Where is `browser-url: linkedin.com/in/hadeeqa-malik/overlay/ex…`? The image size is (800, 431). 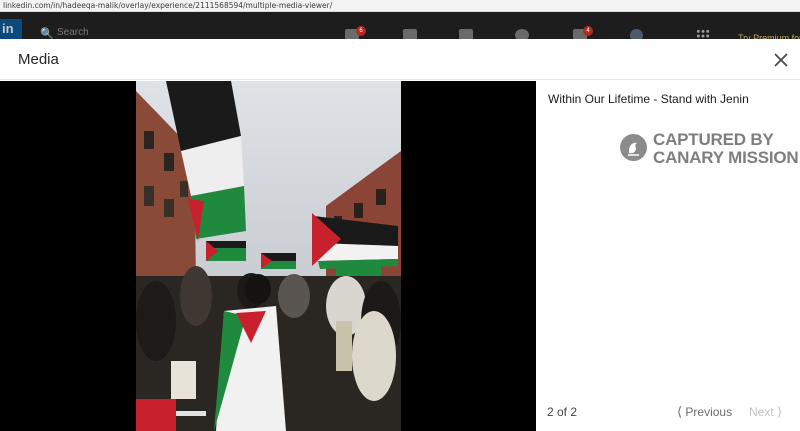 browser-url: linkedin.com/in/hadeeqa-malik/overlay/ex… is located at coordinates (167, 5).